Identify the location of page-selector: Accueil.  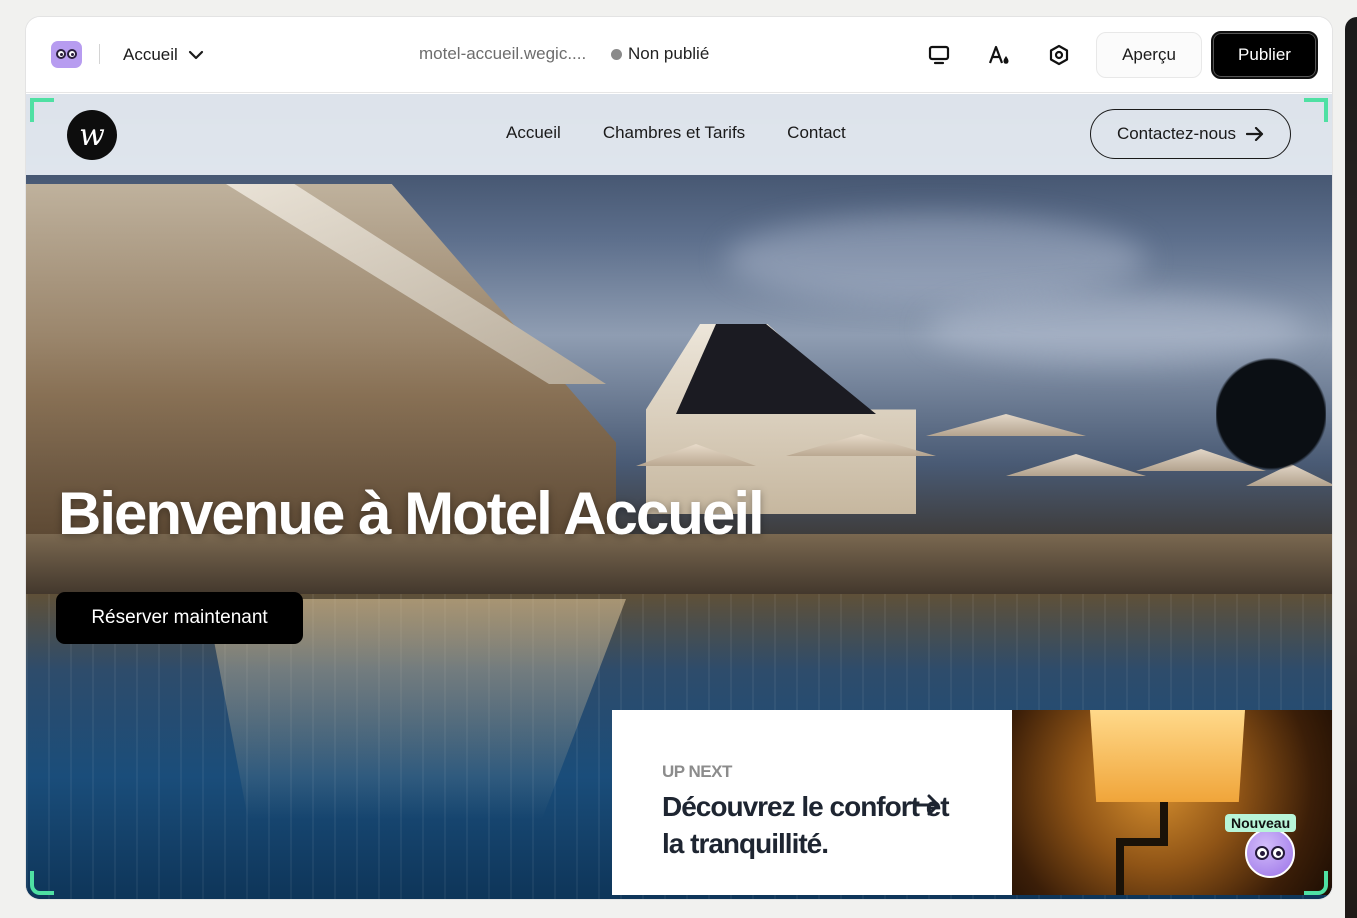
(163, 55).